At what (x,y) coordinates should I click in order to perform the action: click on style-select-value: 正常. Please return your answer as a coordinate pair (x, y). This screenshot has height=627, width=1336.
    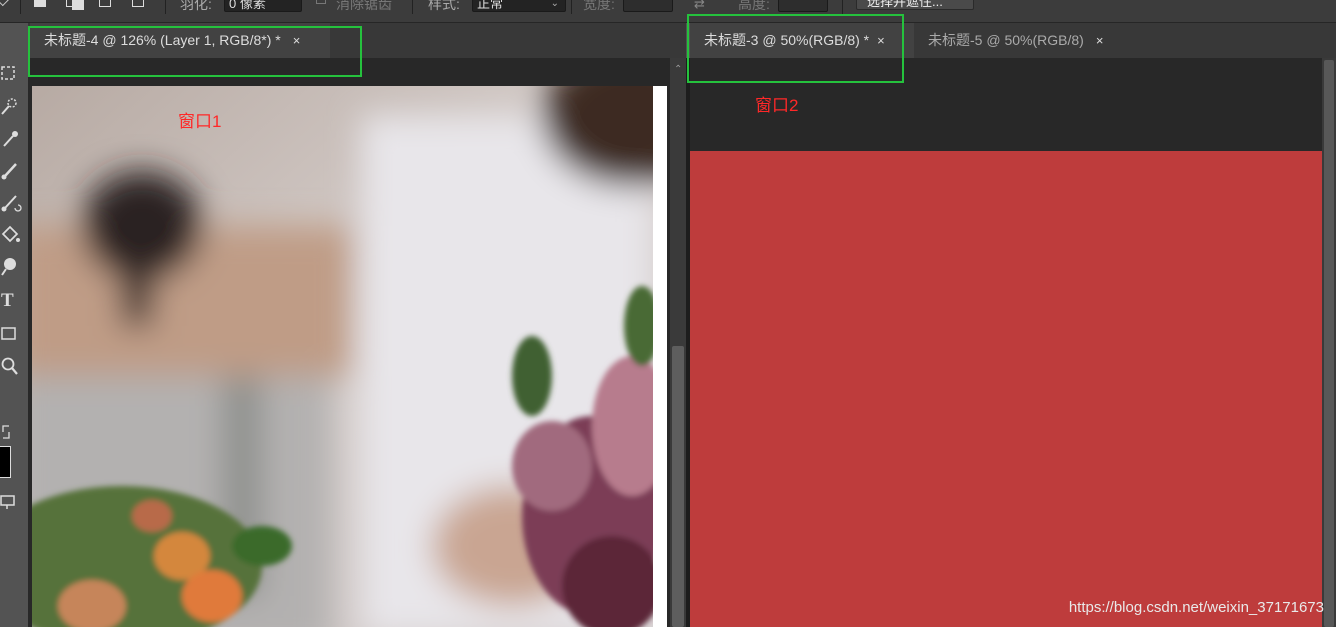
    Looking at the image, I should click on (490, 5).